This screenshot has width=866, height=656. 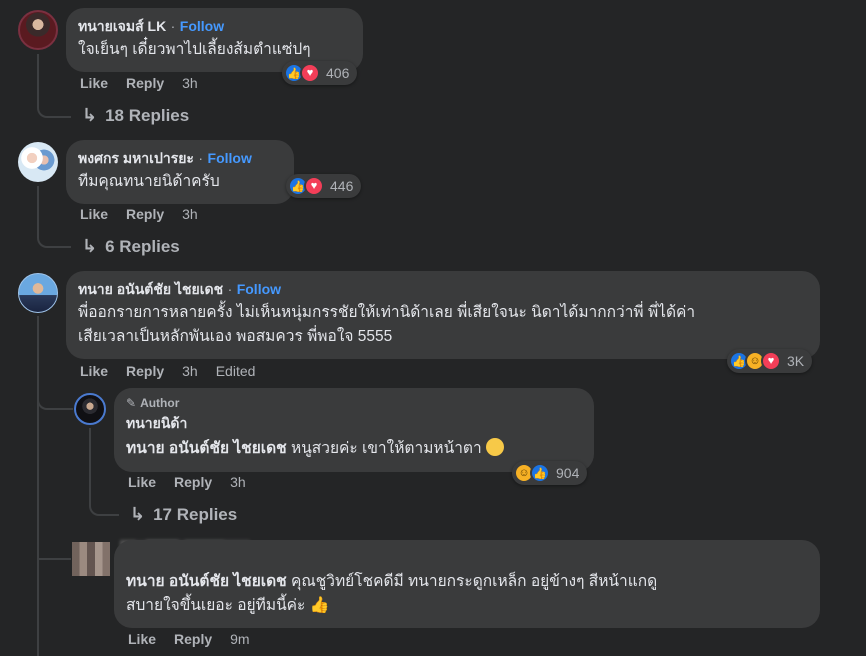 I want to click on comment-text: ทีมคุณทนายนิด้าครับ, so click(x=149, y=181).